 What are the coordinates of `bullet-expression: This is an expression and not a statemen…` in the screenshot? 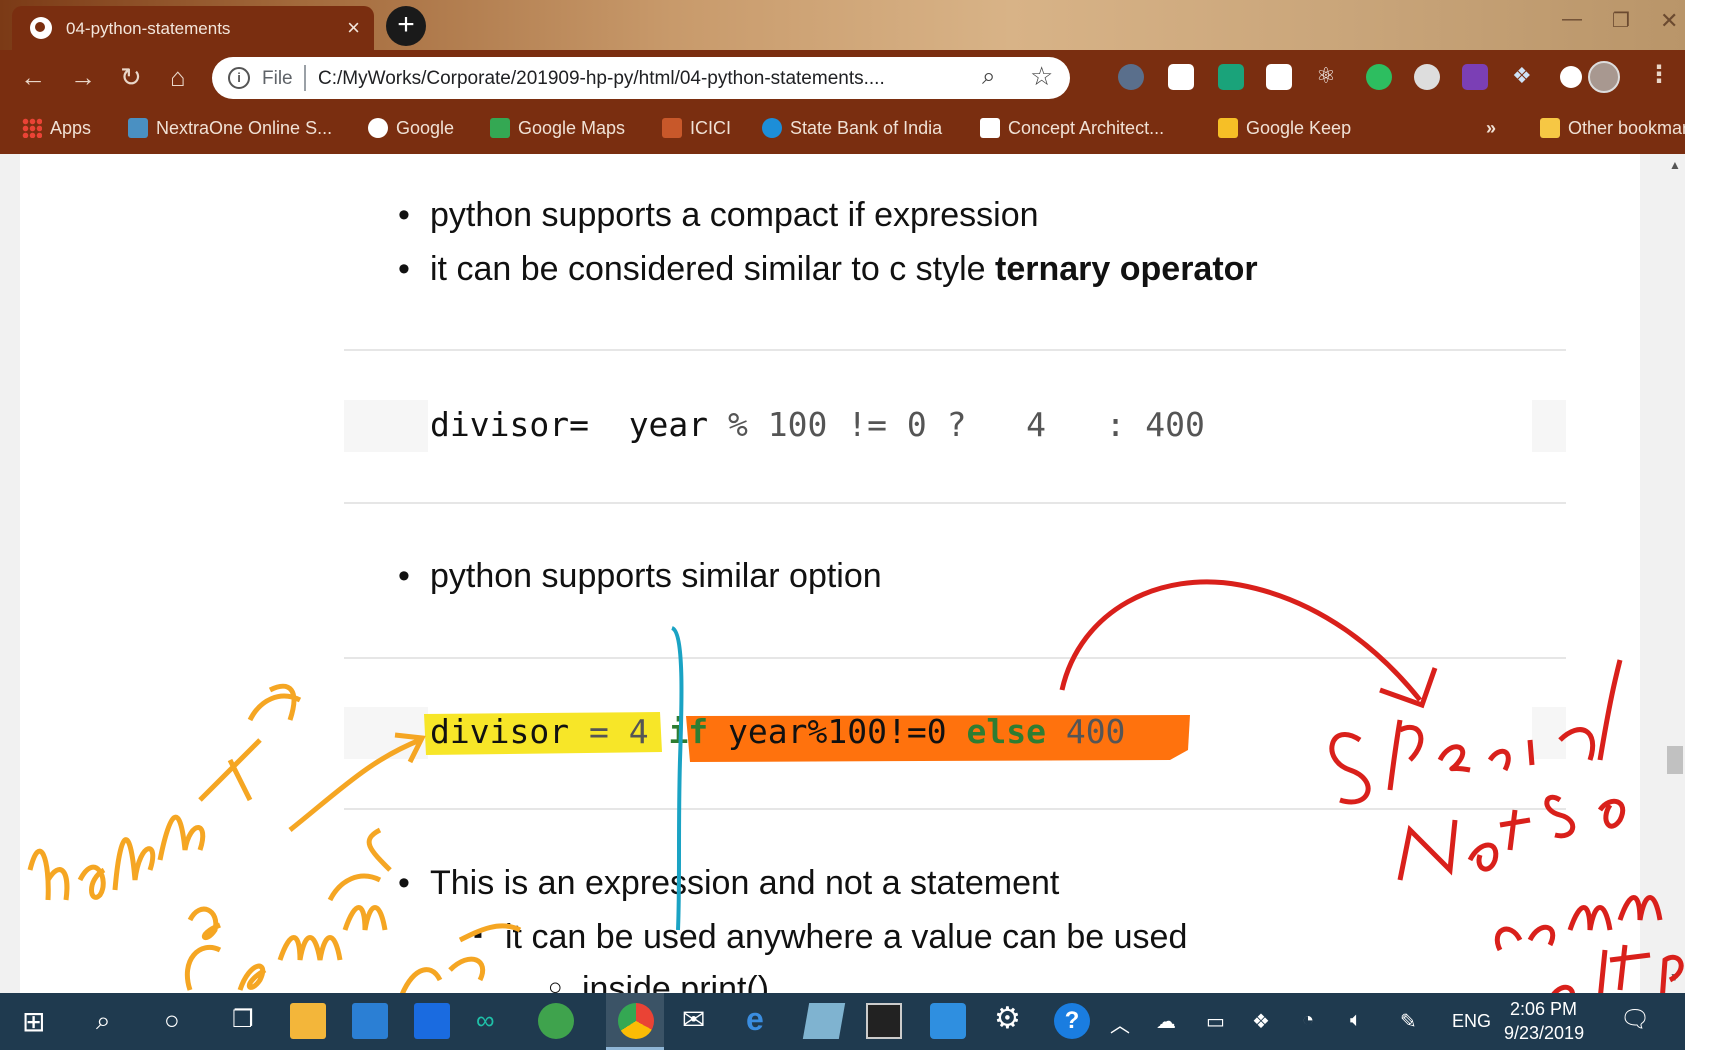 It's located at (728, 883).